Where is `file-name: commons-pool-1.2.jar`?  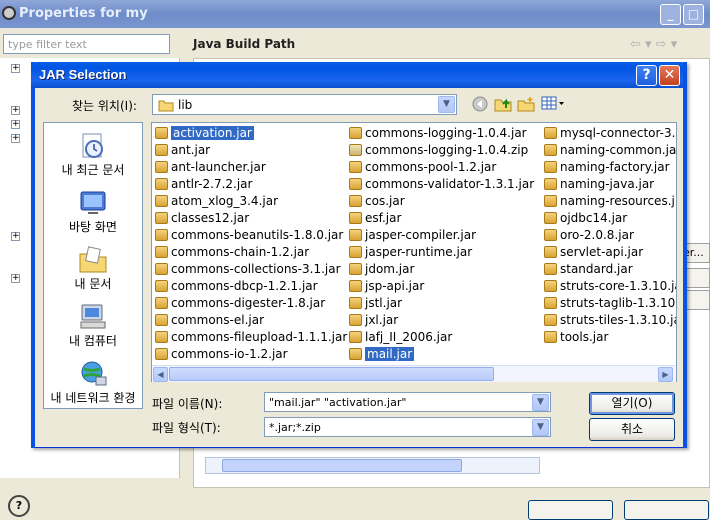 file-name: commons-pool-1.2.jar is located at coordinates (431, 167).